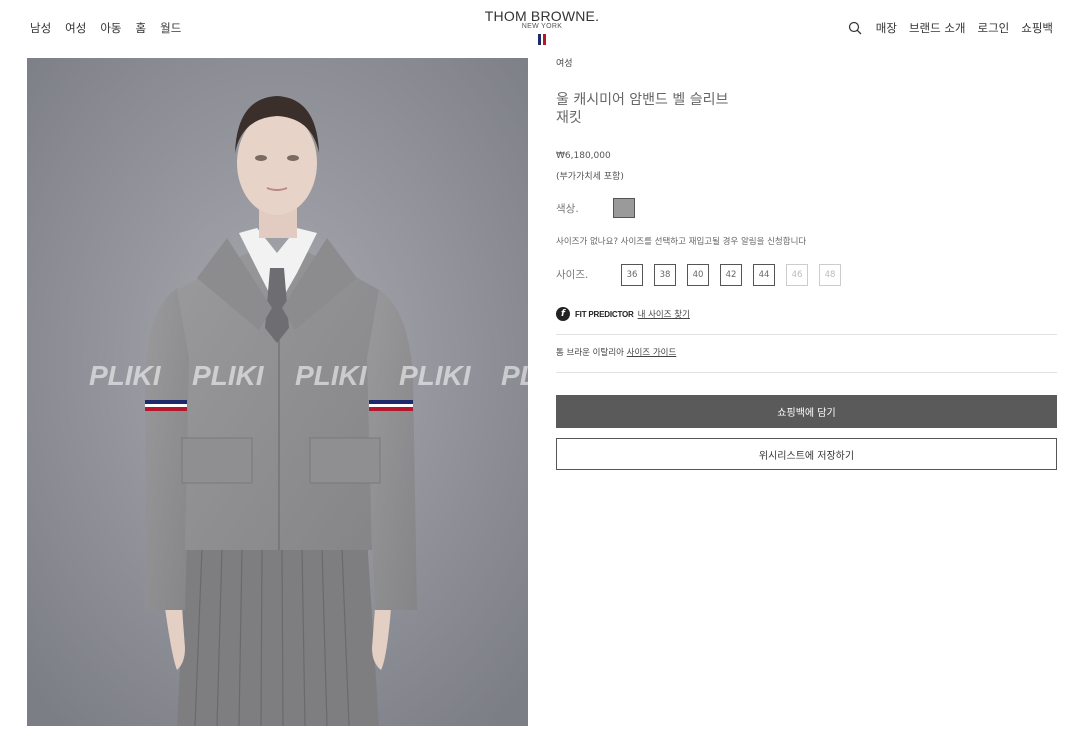 This screenshot has height=747, width=1080. What do you see at coordinates (806, 454) in the screenshot?
I see `save-to-wishlist-button: 위시리스트에 저장하기` at bounding box center [806, 454].